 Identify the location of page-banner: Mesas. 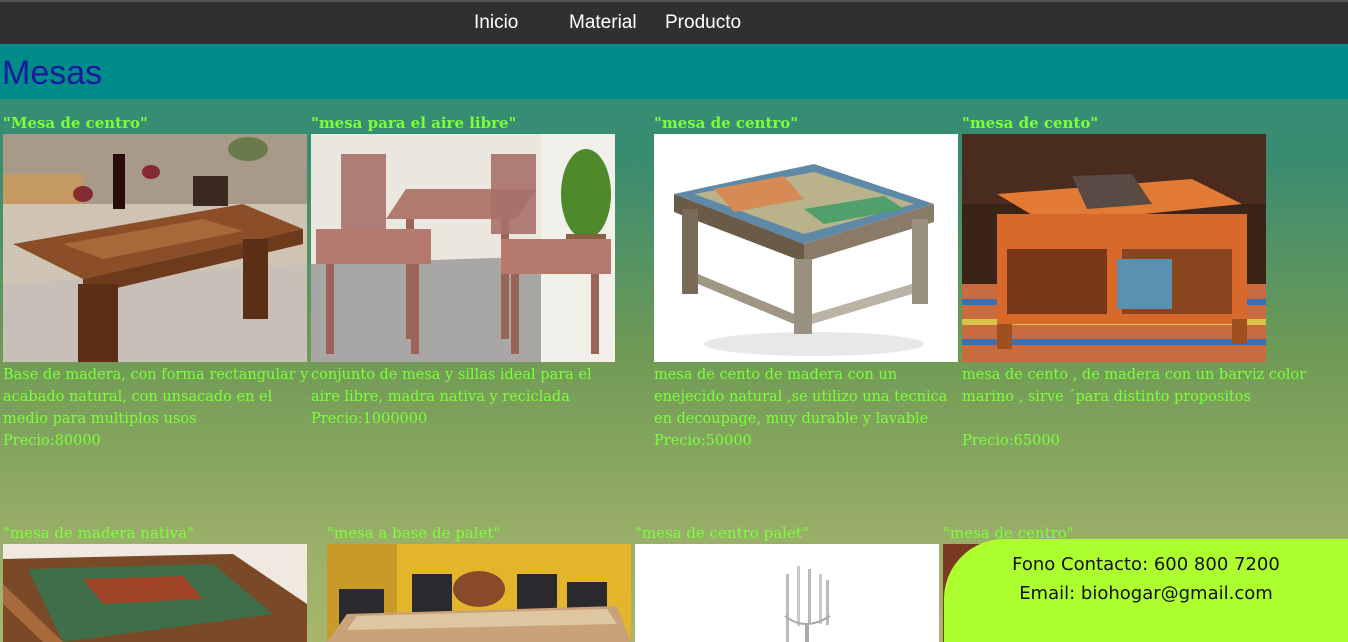
(674, 71).